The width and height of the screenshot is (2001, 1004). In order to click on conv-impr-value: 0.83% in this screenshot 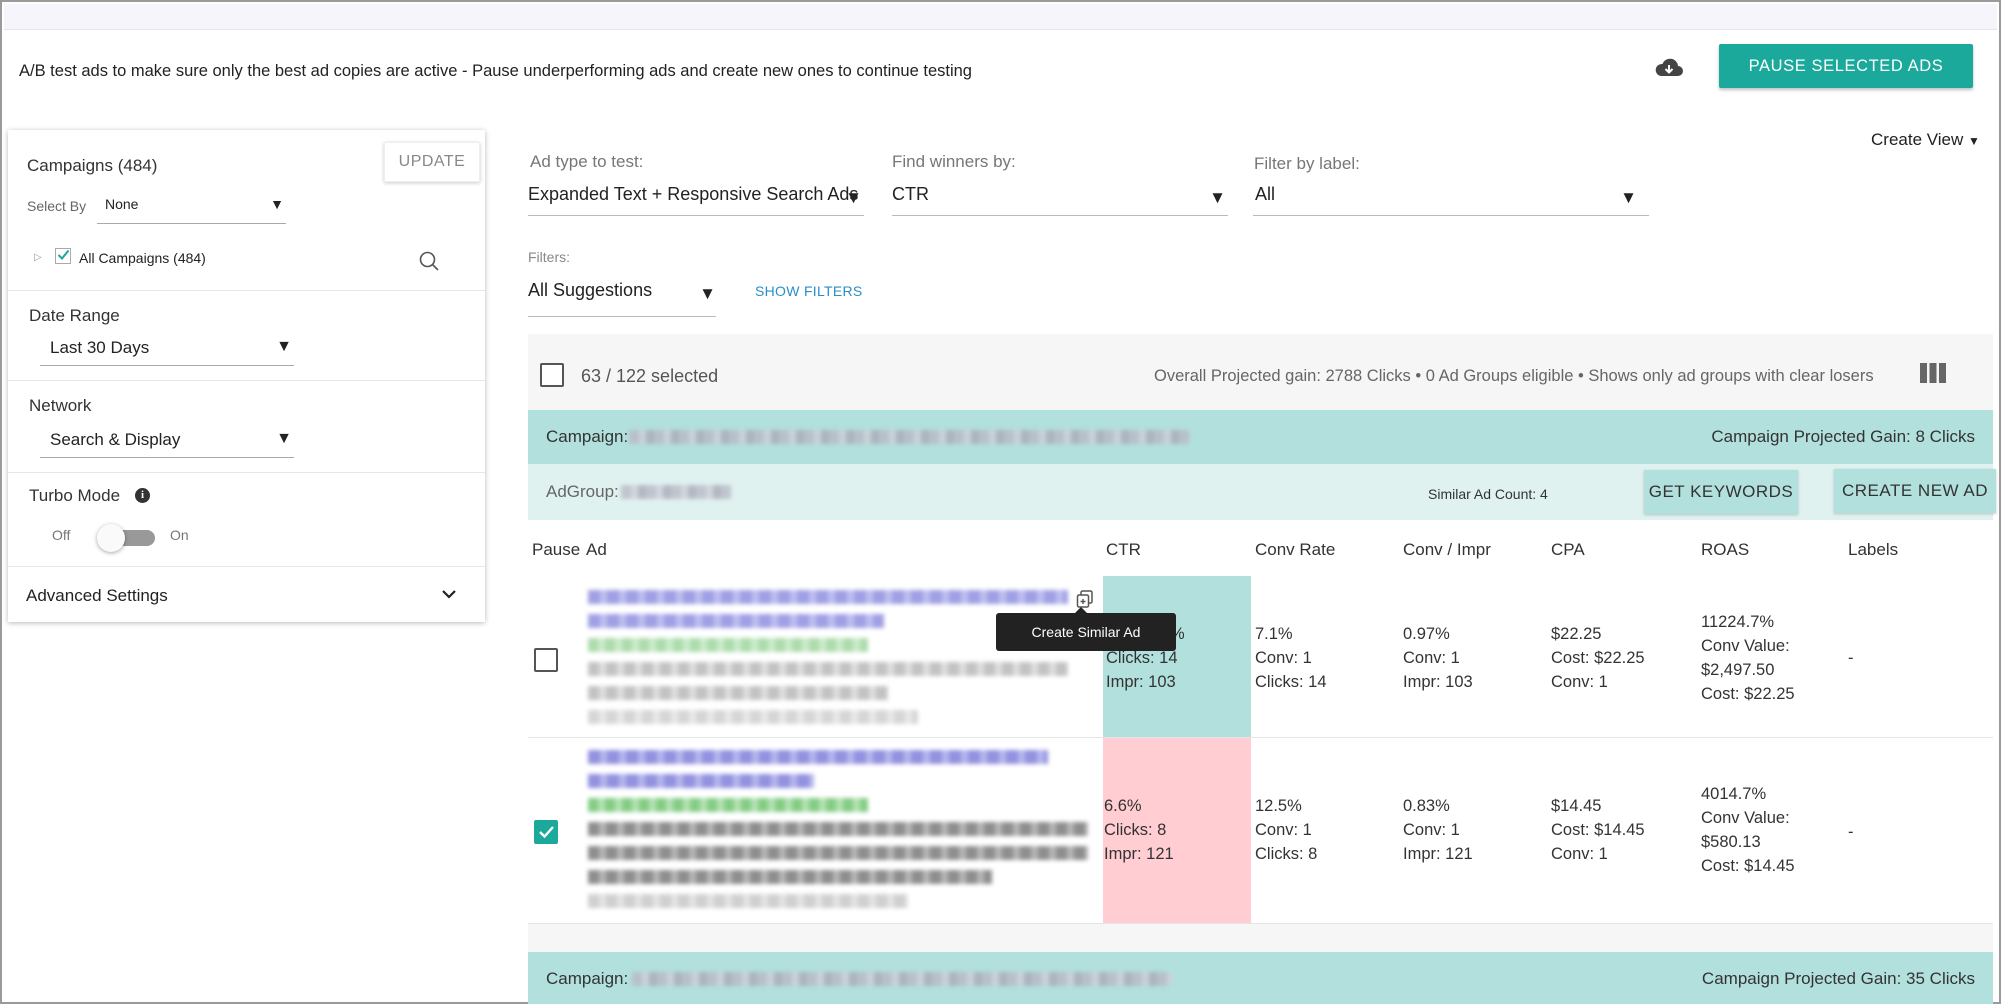, I will do `click(1426, 806)`.